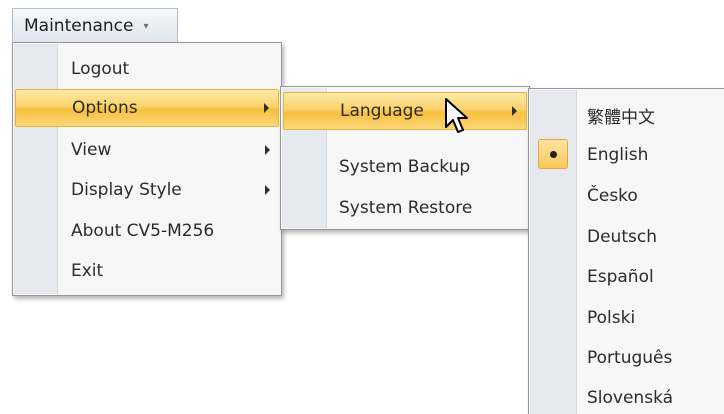 This screenshot has width=724, height=414. I want to click on menu-item-label: Exit, so click(87, 271).